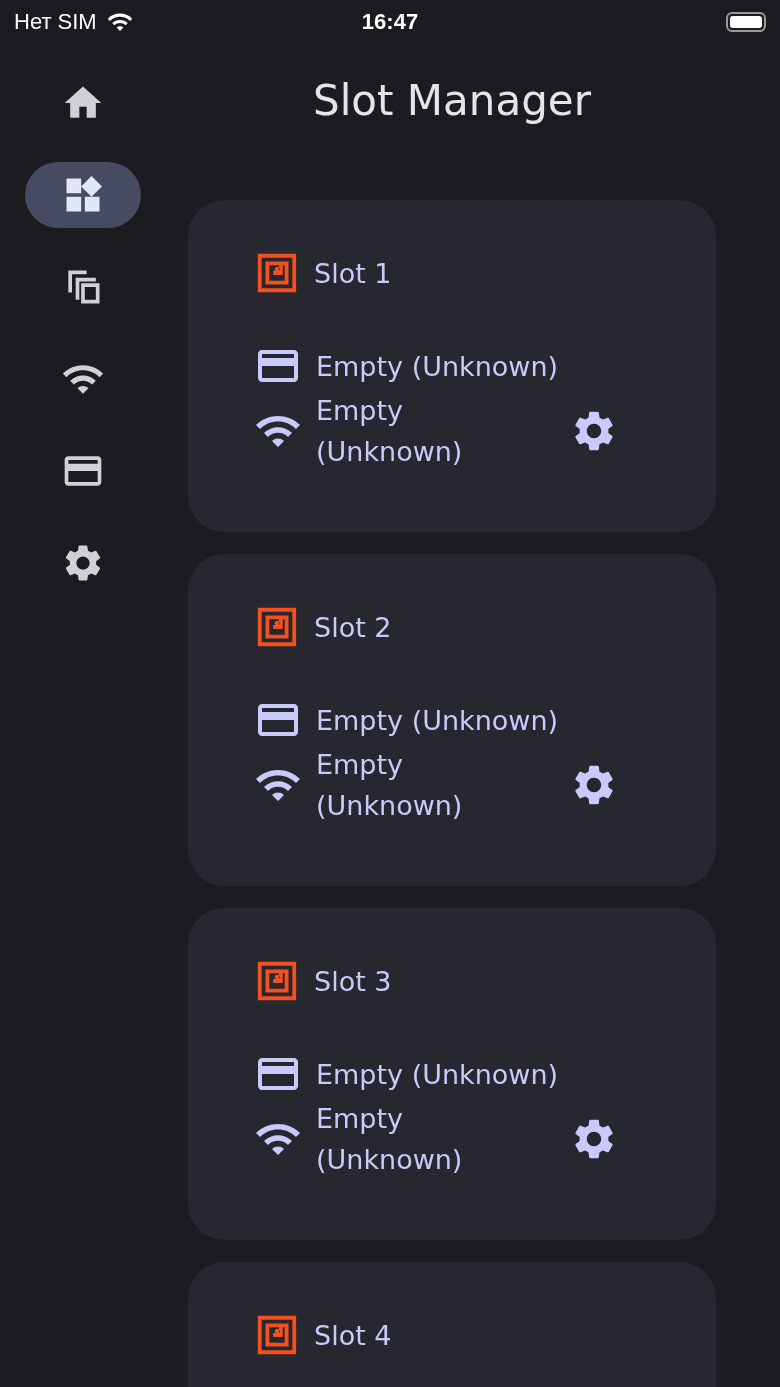 The width and height of the screenshot is (780, 1387). I want to click on slot-card: Slot 4, so click(452, 1324).